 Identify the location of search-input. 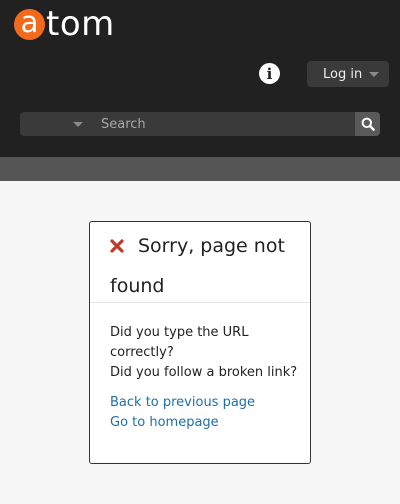
(223, 124).